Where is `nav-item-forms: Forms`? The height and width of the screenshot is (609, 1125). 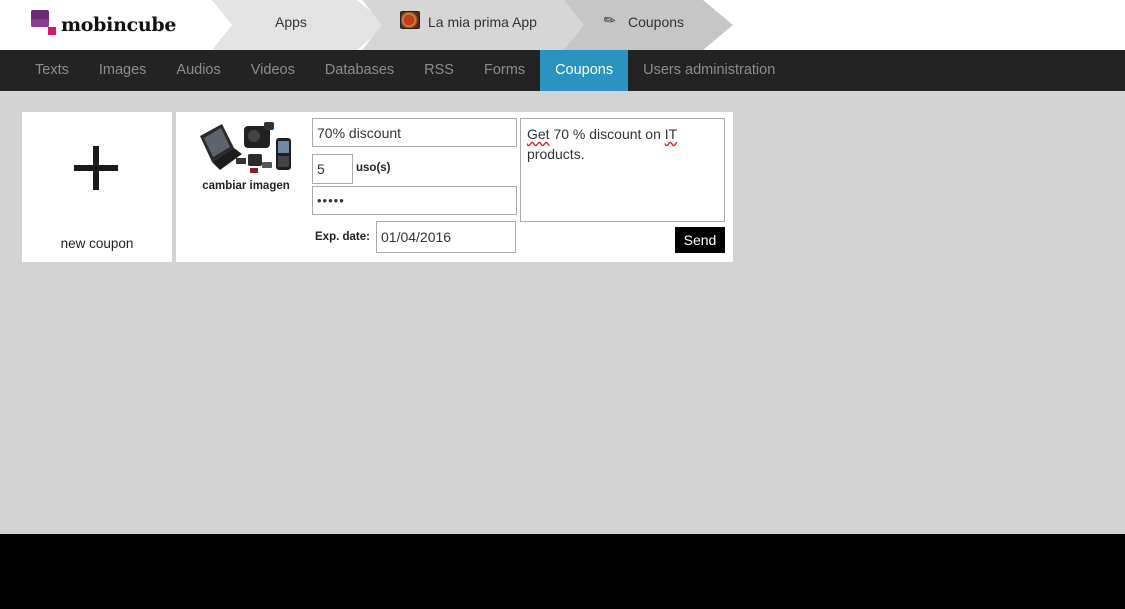 nav-item-forms: Forms is located at coordinates (504, 70).